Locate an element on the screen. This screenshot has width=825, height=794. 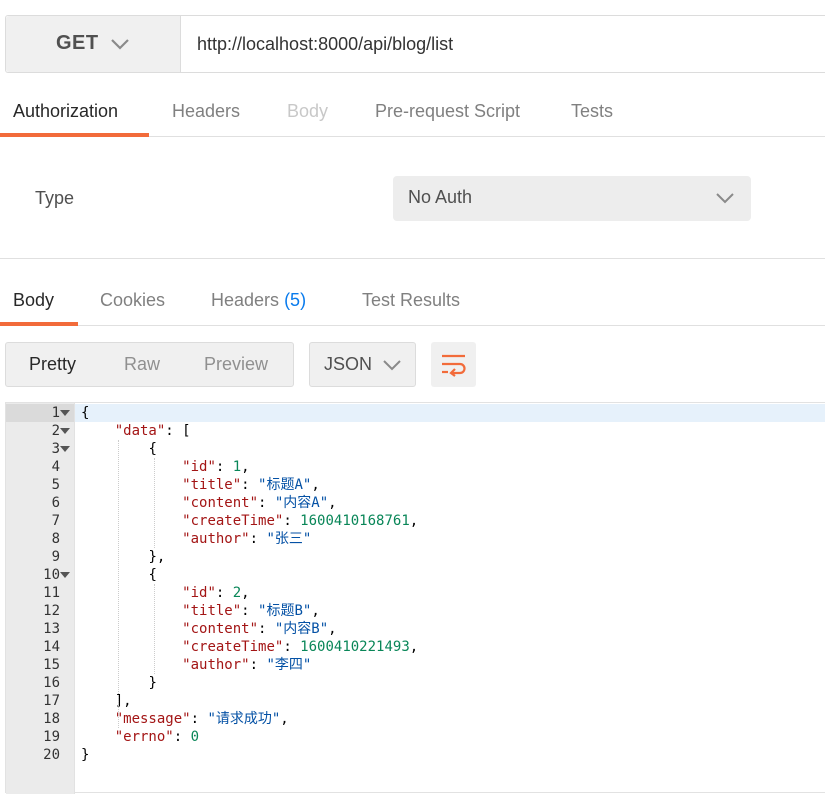
line-number: 15 is located at coordinates (51, 665).